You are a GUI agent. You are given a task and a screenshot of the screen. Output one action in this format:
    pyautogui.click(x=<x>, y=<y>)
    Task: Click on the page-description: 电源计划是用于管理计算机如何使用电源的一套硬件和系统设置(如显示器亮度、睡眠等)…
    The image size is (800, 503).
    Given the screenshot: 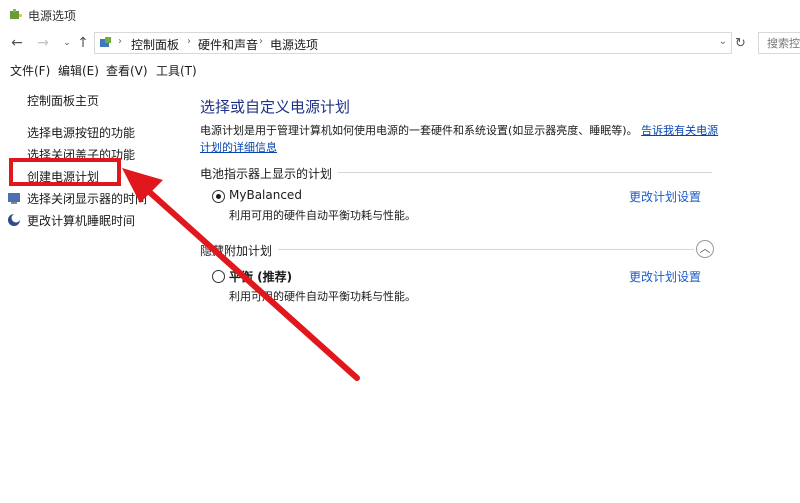 What is the action you would take?
    pyautogui.click(x=460, y=139)
    